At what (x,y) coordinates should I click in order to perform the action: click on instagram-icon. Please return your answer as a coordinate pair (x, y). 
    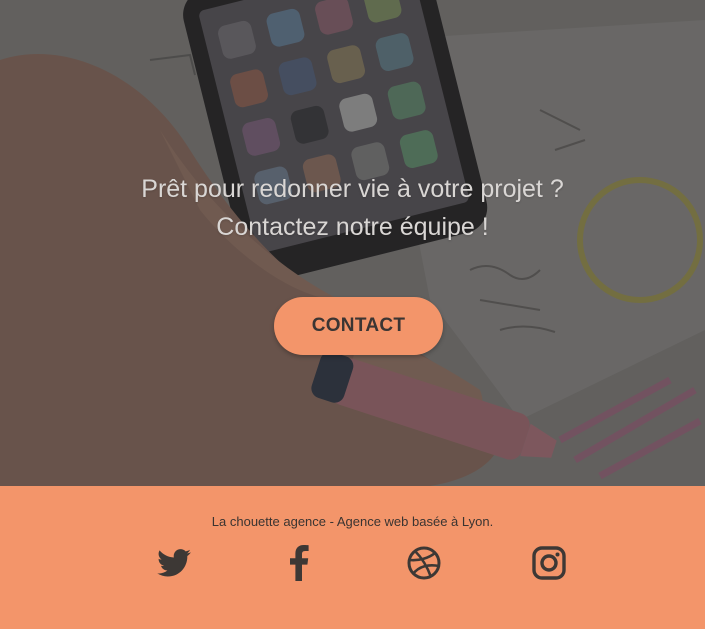
    Looking at the image, I should click on (549, 563).